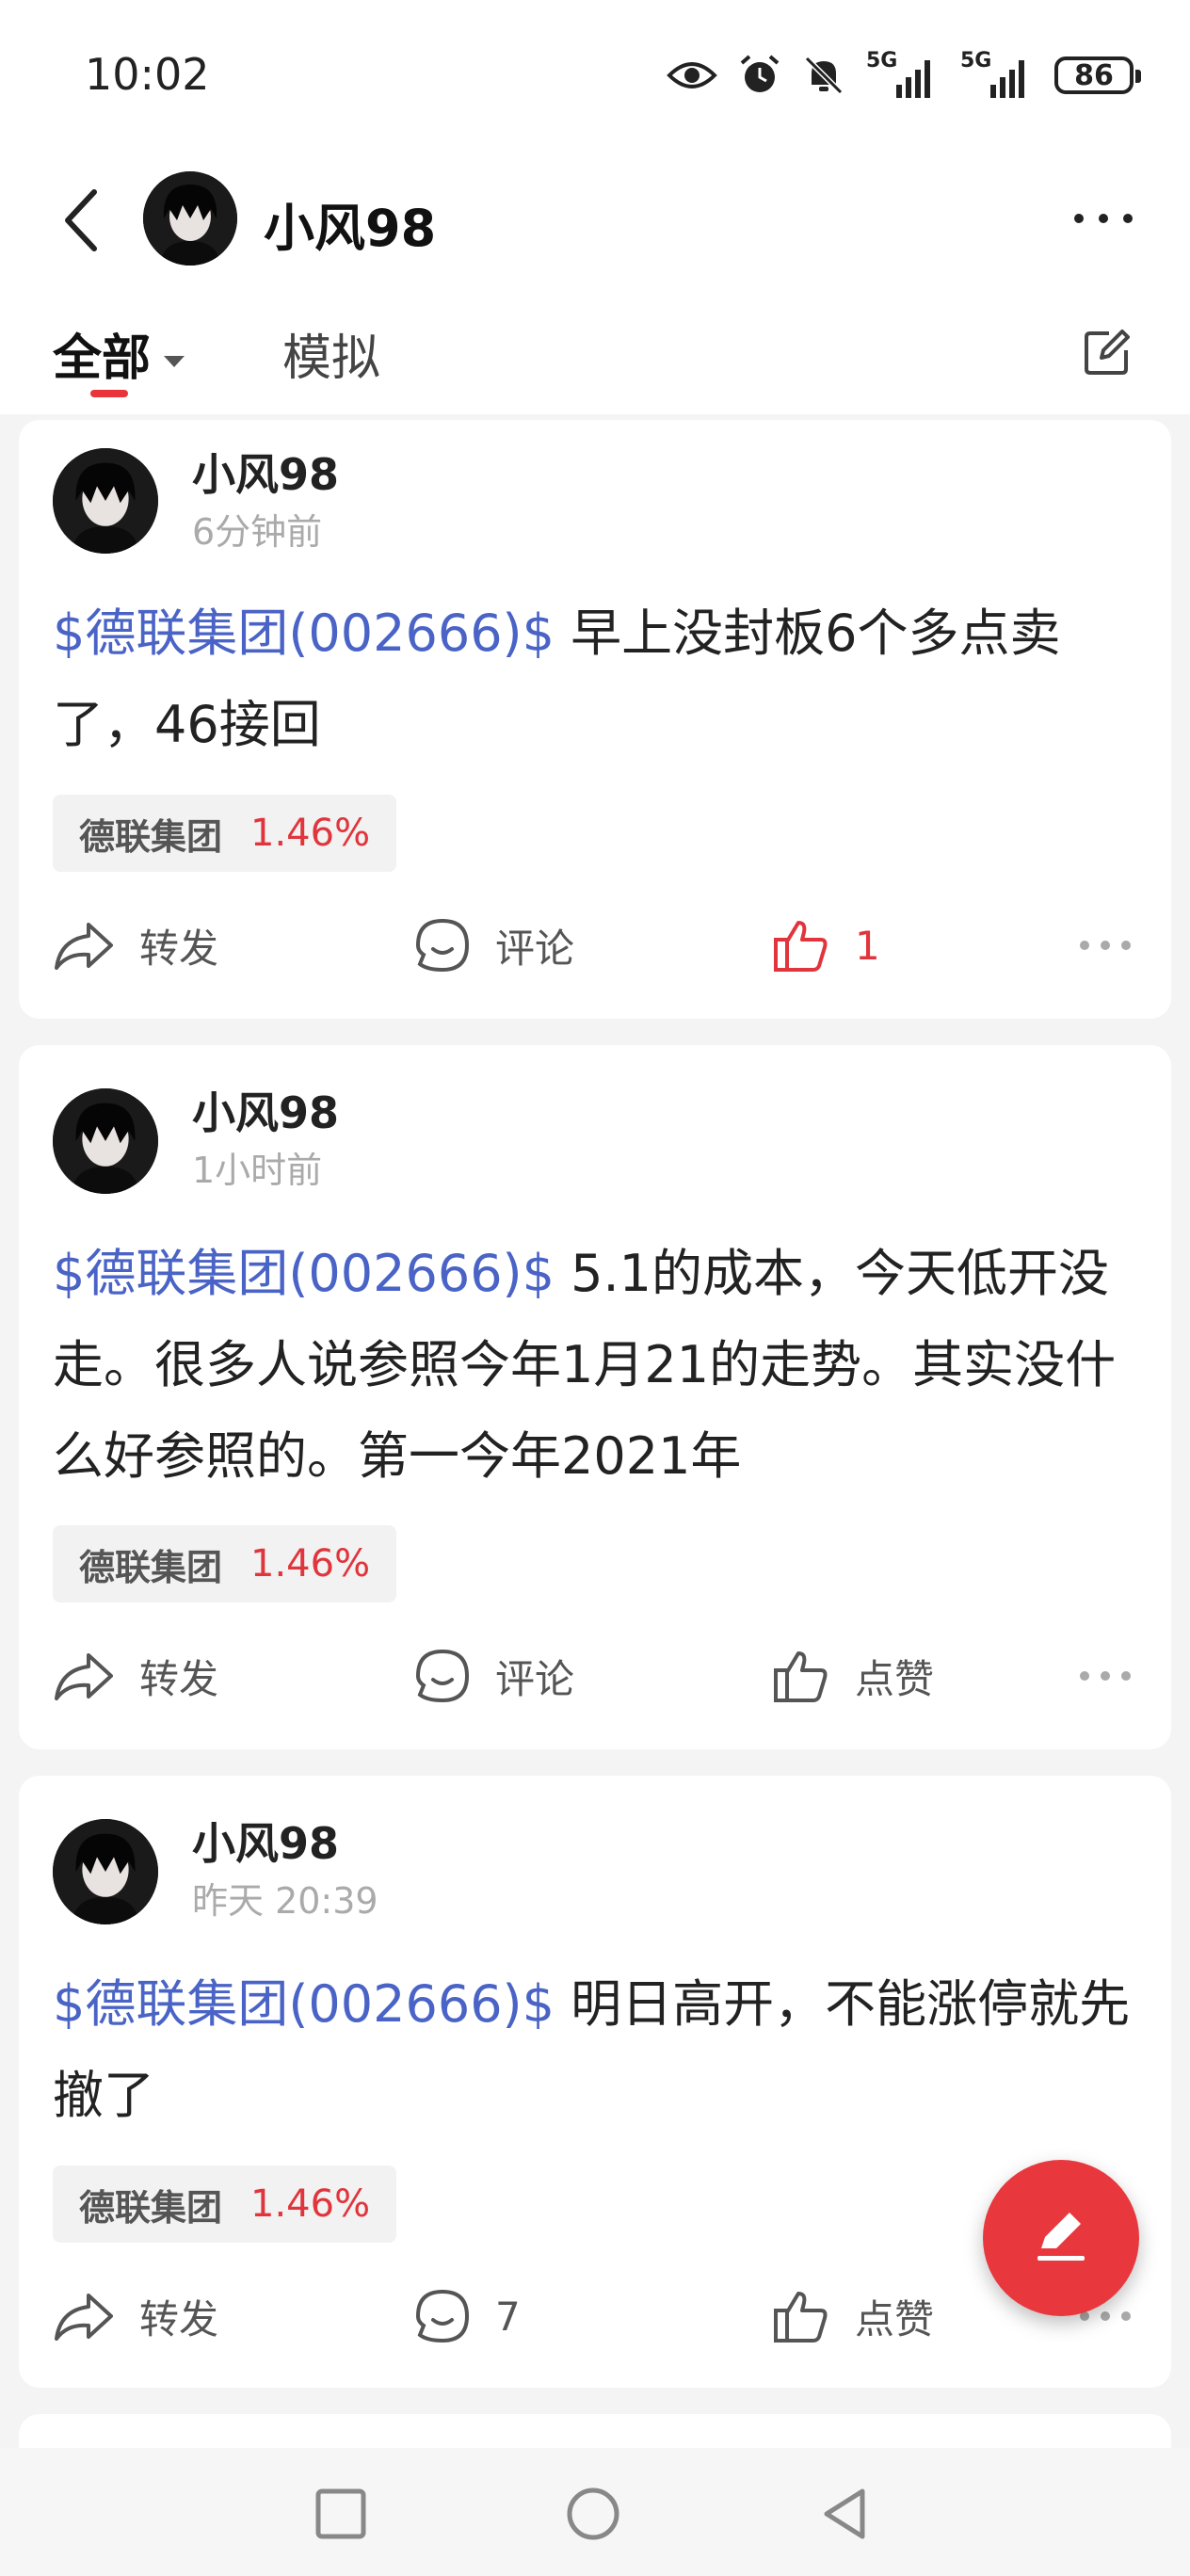 The image size is (1190, 2576). I want to click on comment-count: 7, so click(508, 2316).